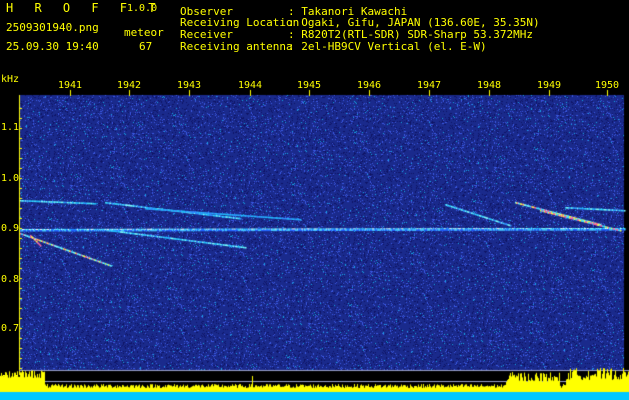  What do you see at coordinates (10, 79) in the screenshot?
I see `y-axis-unit: kHz` at bounding box center [10, 79].